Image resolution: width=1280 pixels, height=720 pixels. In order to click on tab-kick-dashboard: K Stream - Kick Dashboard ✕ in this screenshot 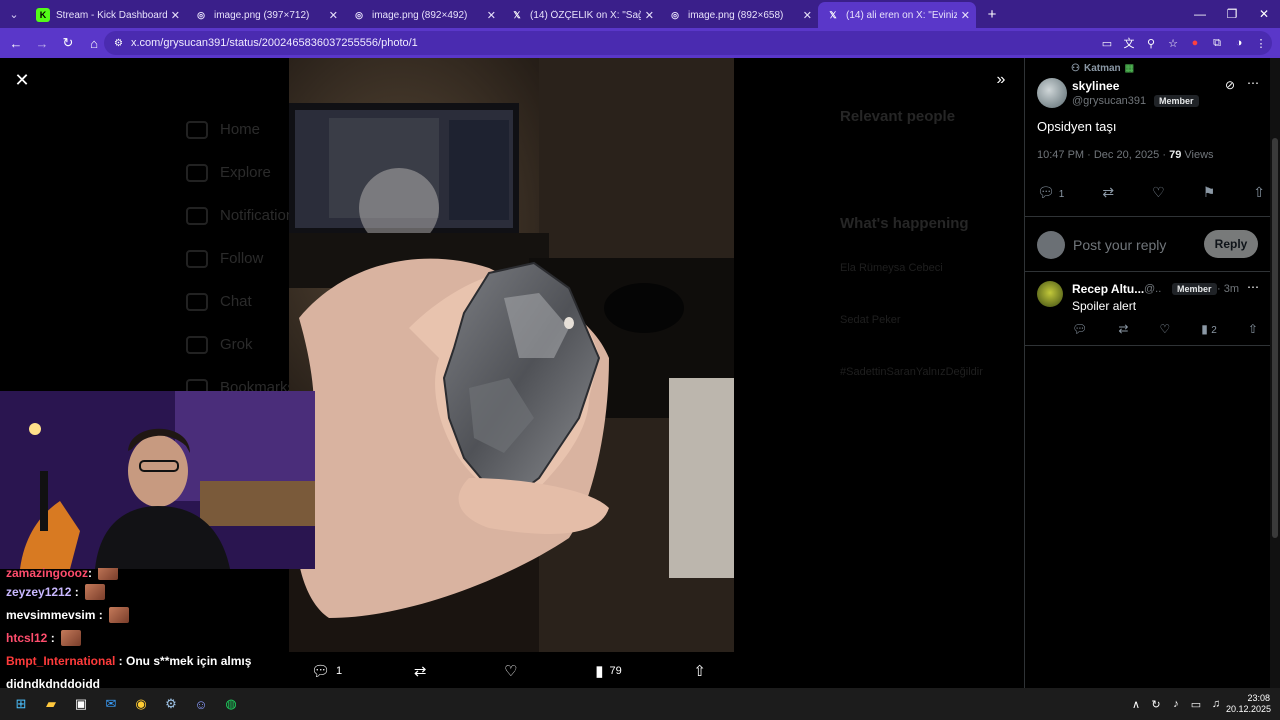, I will do `click(107, 15)`.